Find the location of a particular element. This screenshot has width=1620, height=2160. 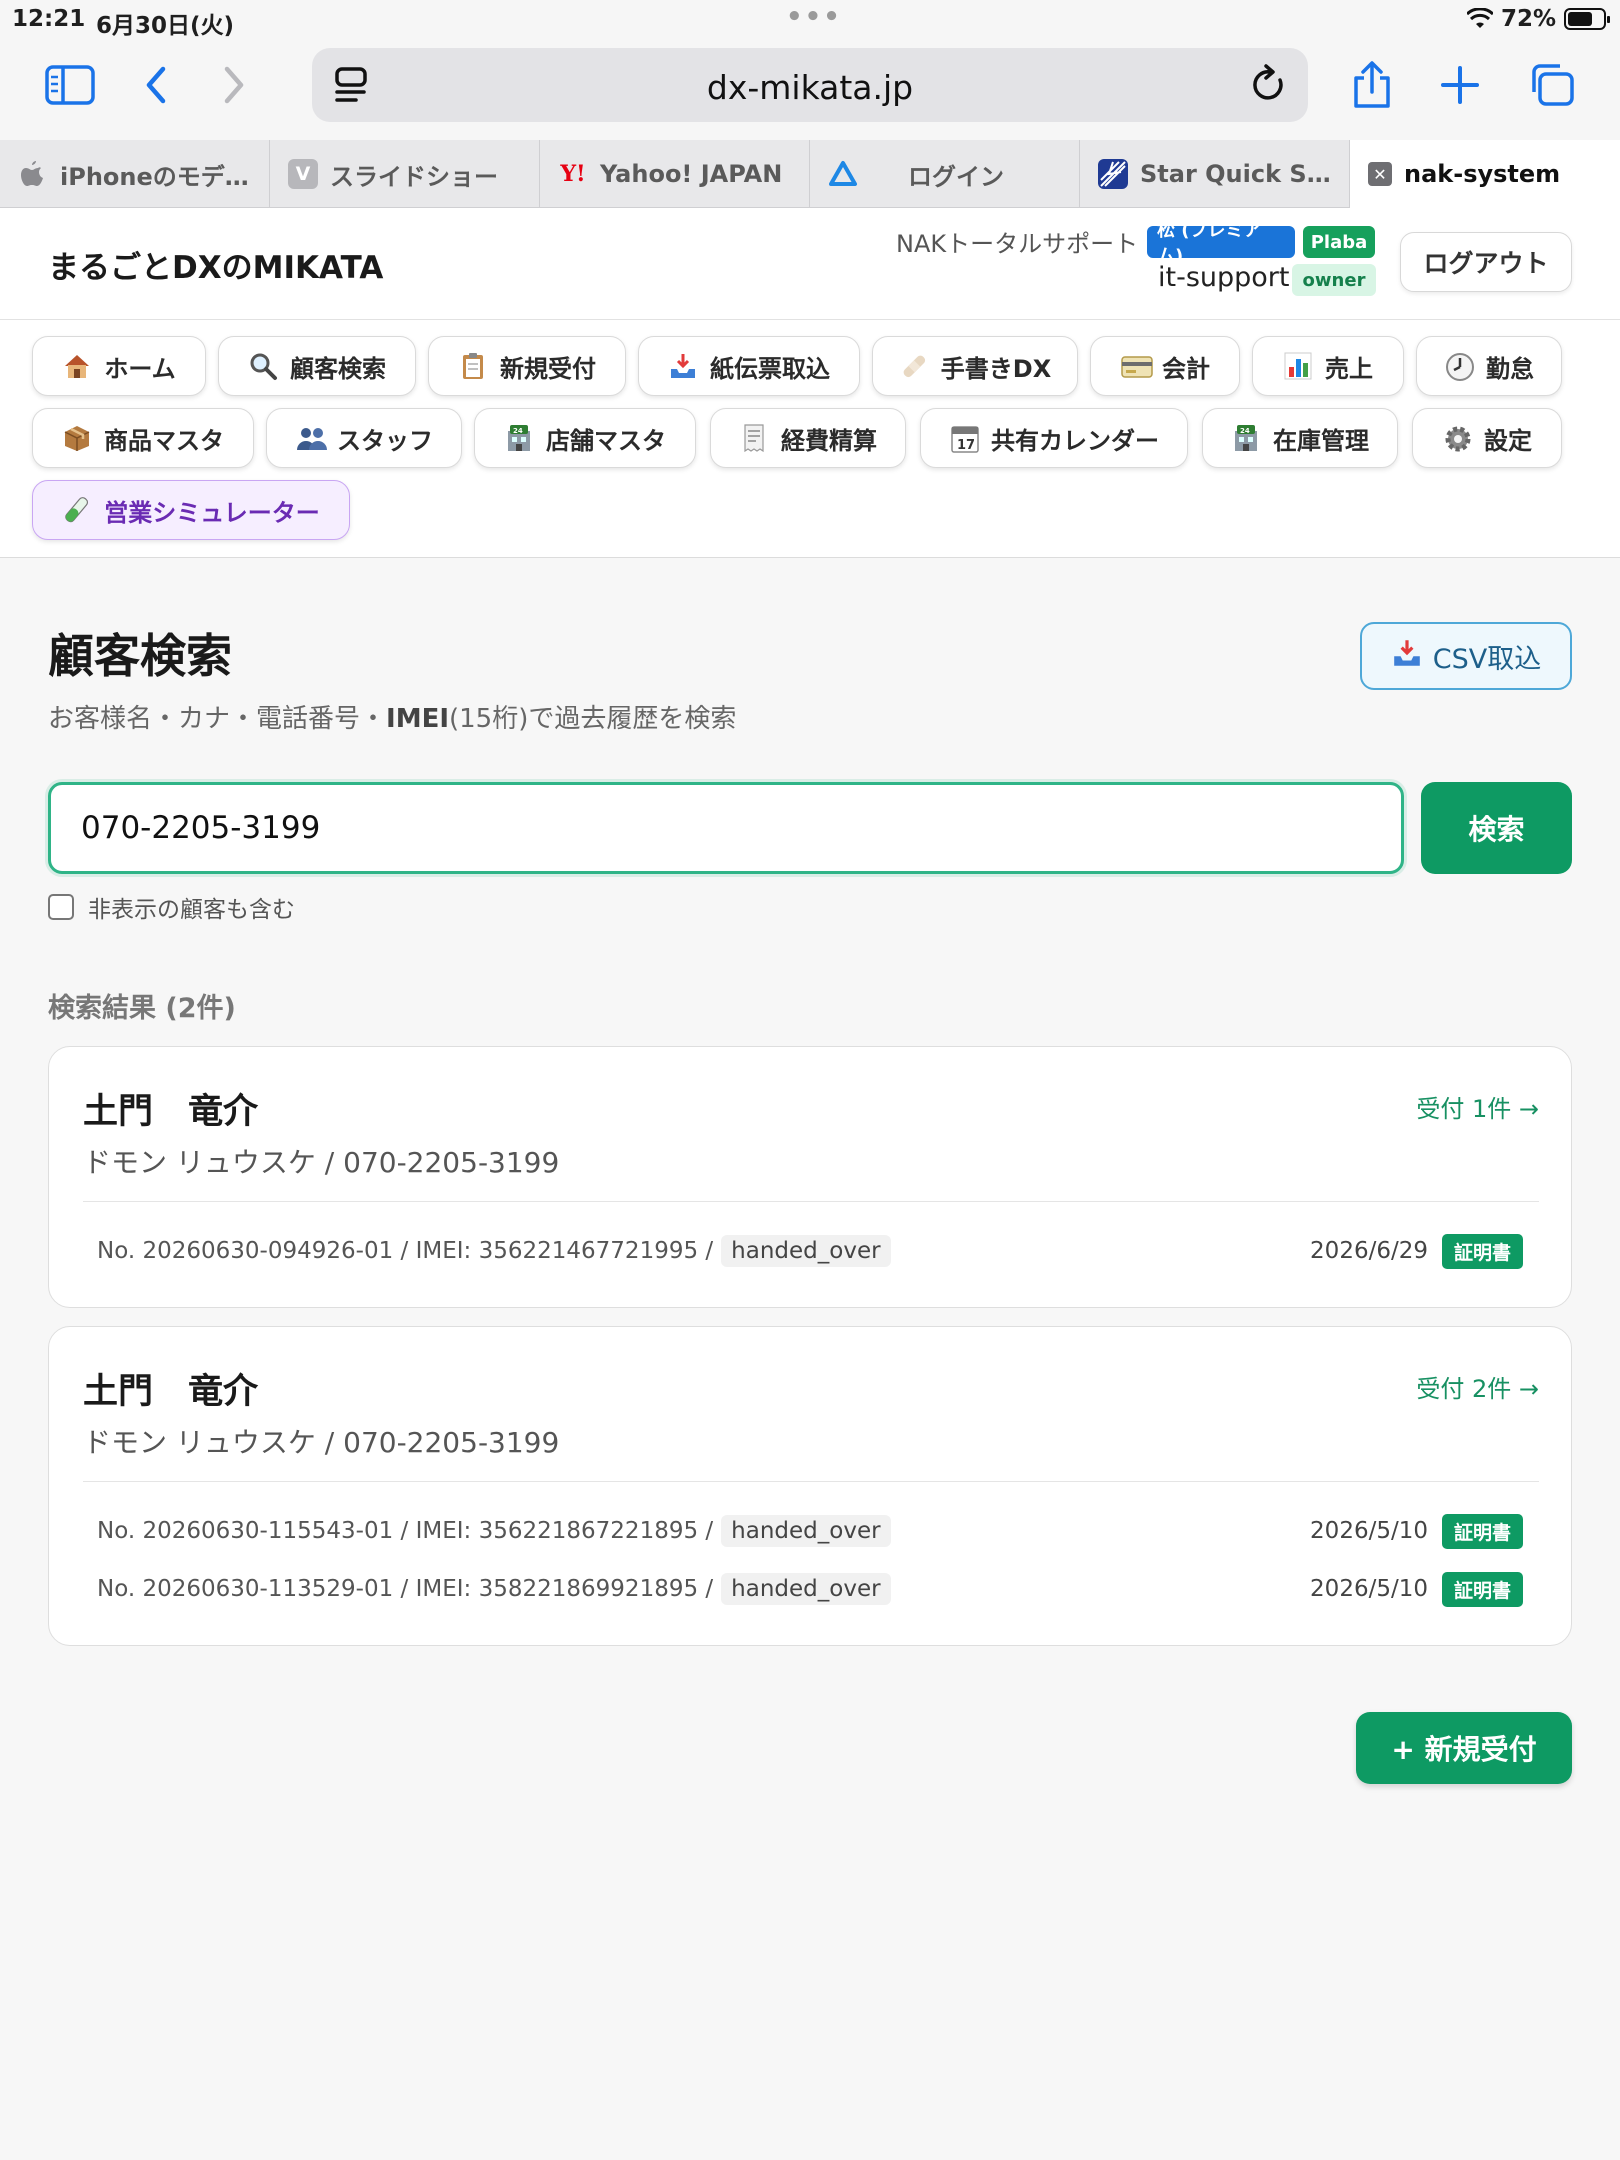

multitask-dots-icon: ••• is located at coordinates (814, 17).